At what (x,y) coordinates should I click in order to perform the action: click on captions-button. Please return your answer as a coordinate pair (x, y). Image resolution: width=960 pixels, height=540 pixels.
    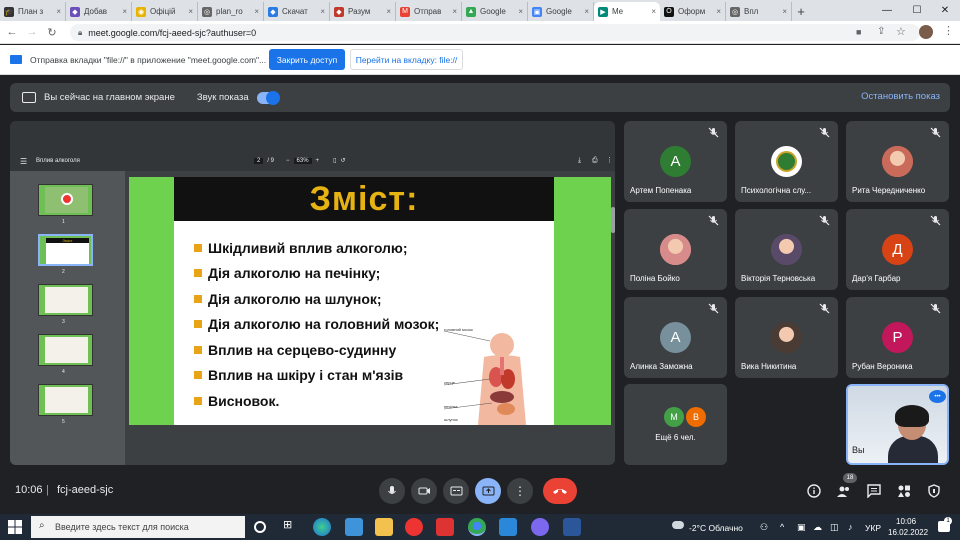
    Looking at the image, I should click on (456, 491).